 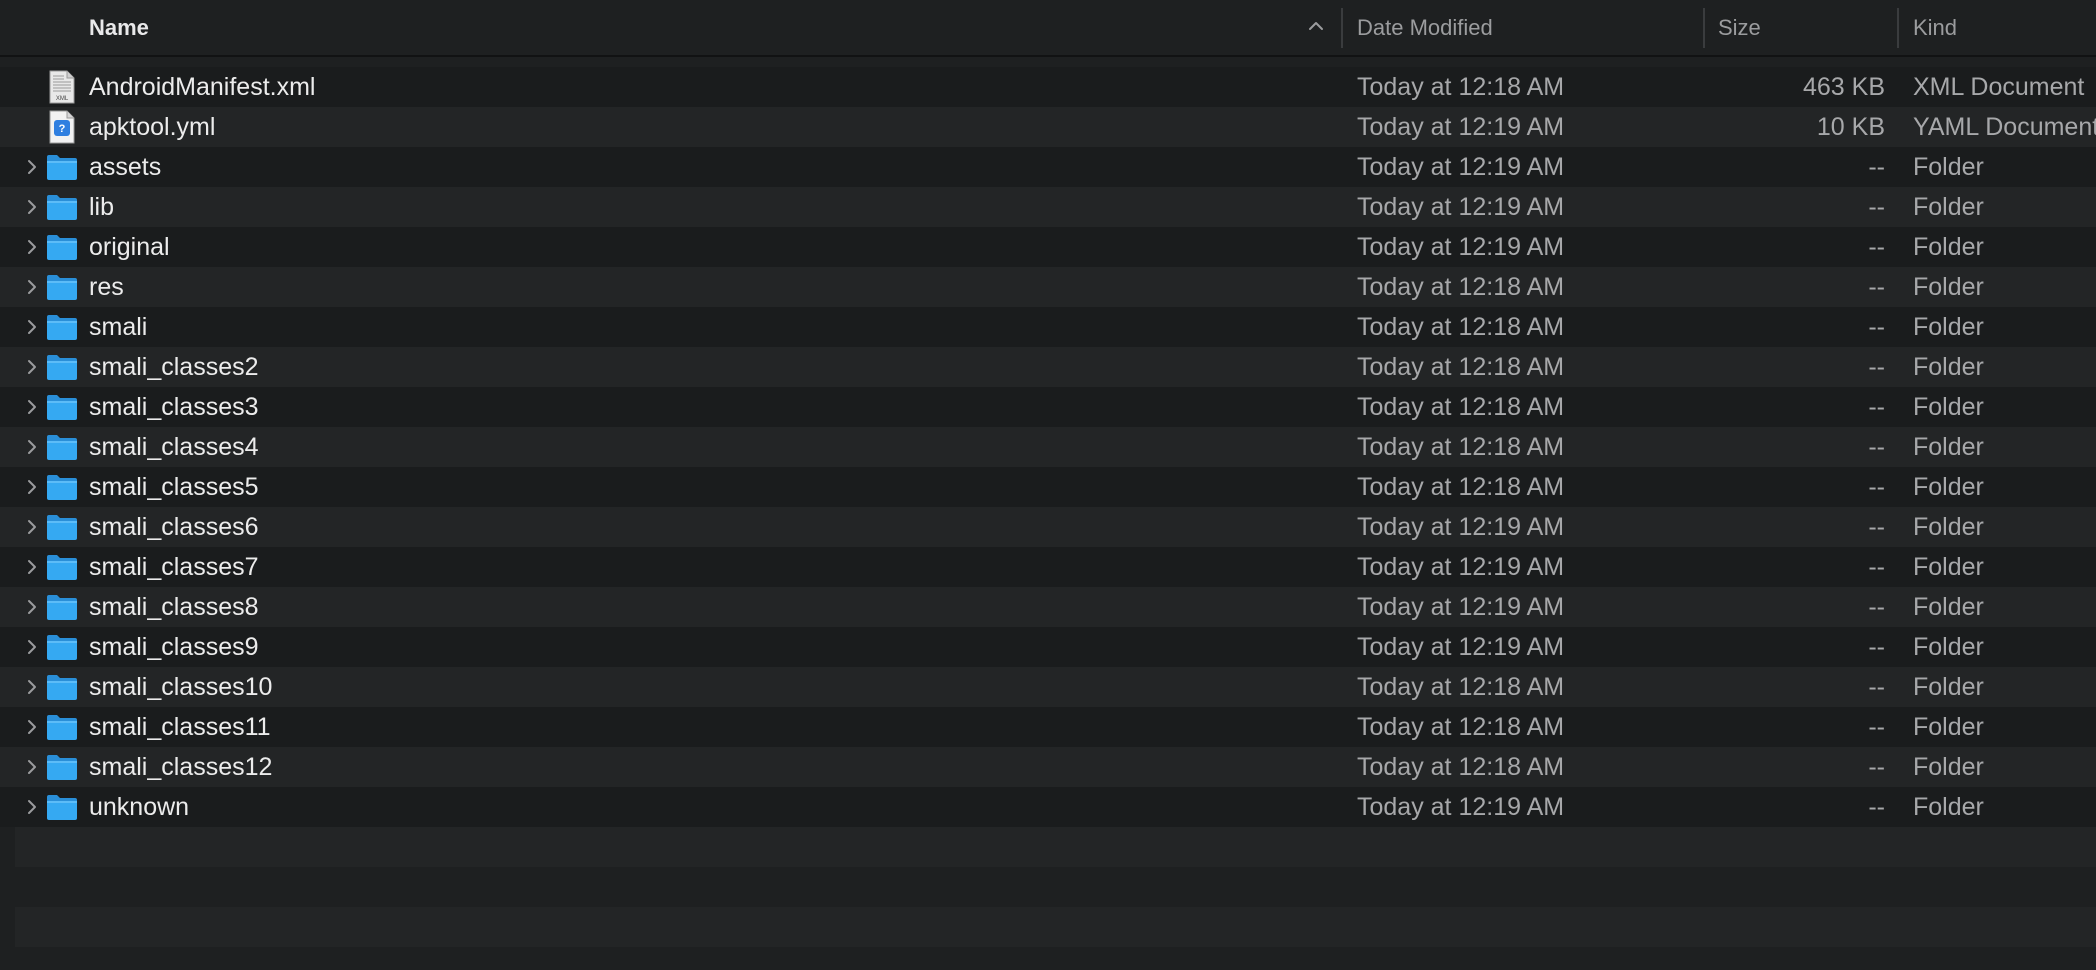 What do you see at coordinates (1048, 687) in the screenshot?
I see `folder-row: smali_classes10 Today at 12:18 AM -- Folder` at bounding box center [1048, 687].